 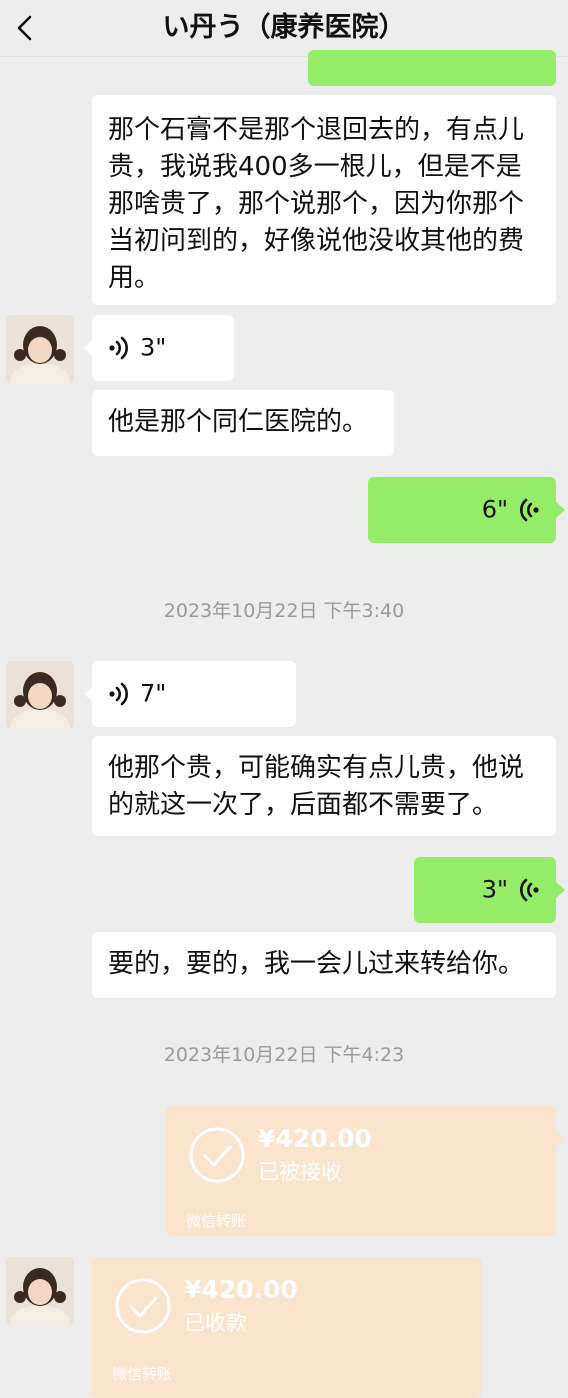 What do you see at coordinates (194, 694) in the screenshot?
I see `incoming-voice-message: 7"` at bounding box center [194, 694].